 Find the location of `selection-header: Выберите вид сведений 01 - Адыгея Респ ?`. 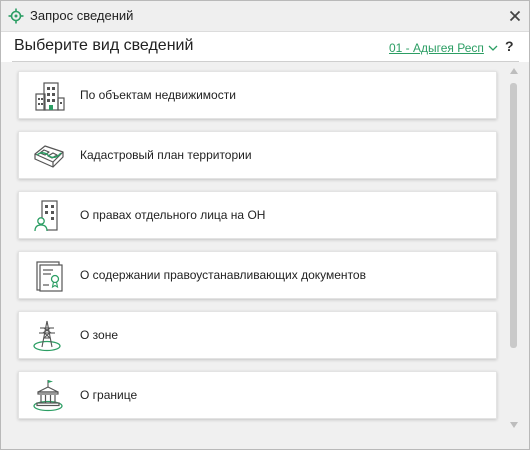

selection-header: Выберите вид сведений 01 - Адыгея Респ ? is located at coordinates (265, 47).